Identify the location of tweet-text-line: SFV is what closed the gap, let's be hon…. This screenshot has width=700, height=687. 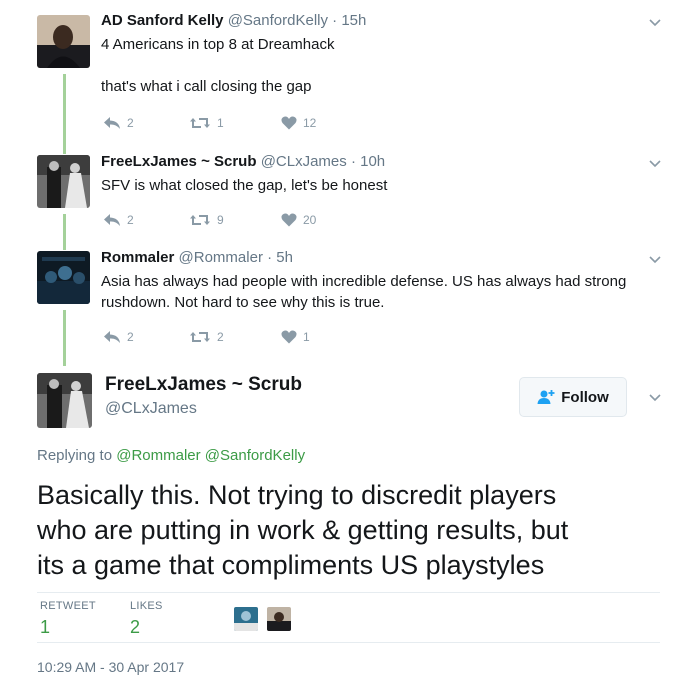
(244, 185).